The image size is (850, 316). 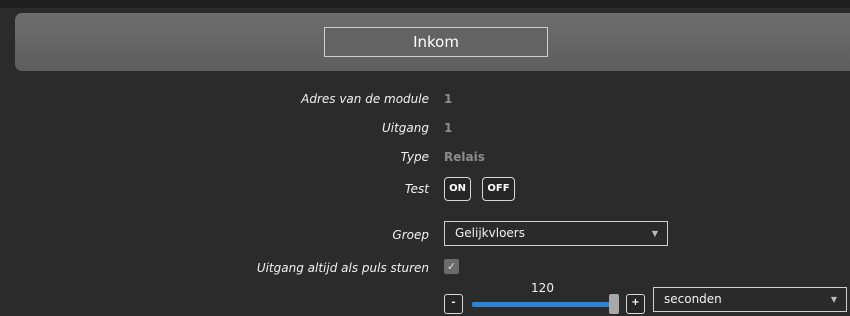 What do you see at coordinates (498, 189) in the screenshot?
I see `test-off-button: OFF` at bounding box center [498, 189].